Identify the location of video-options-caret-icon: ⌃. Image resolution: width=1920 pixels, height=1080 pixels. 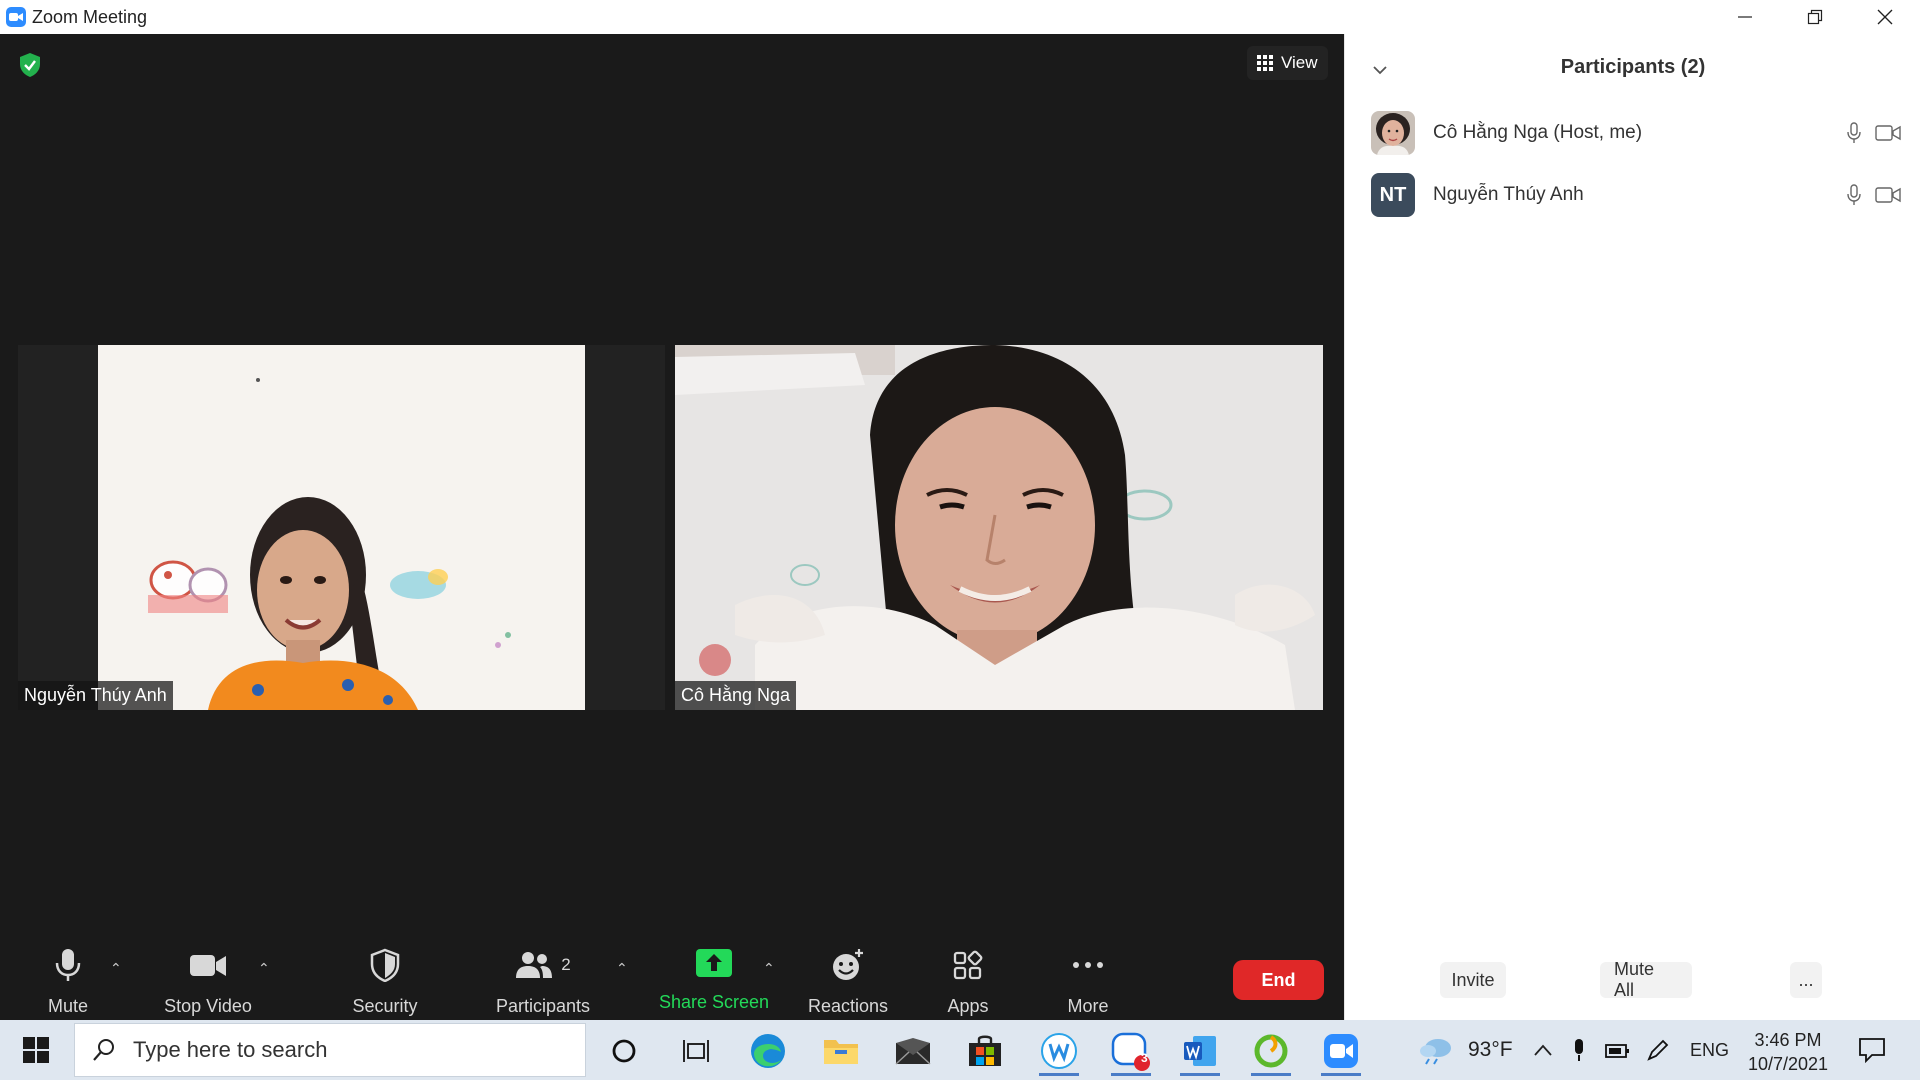
(264, 968).